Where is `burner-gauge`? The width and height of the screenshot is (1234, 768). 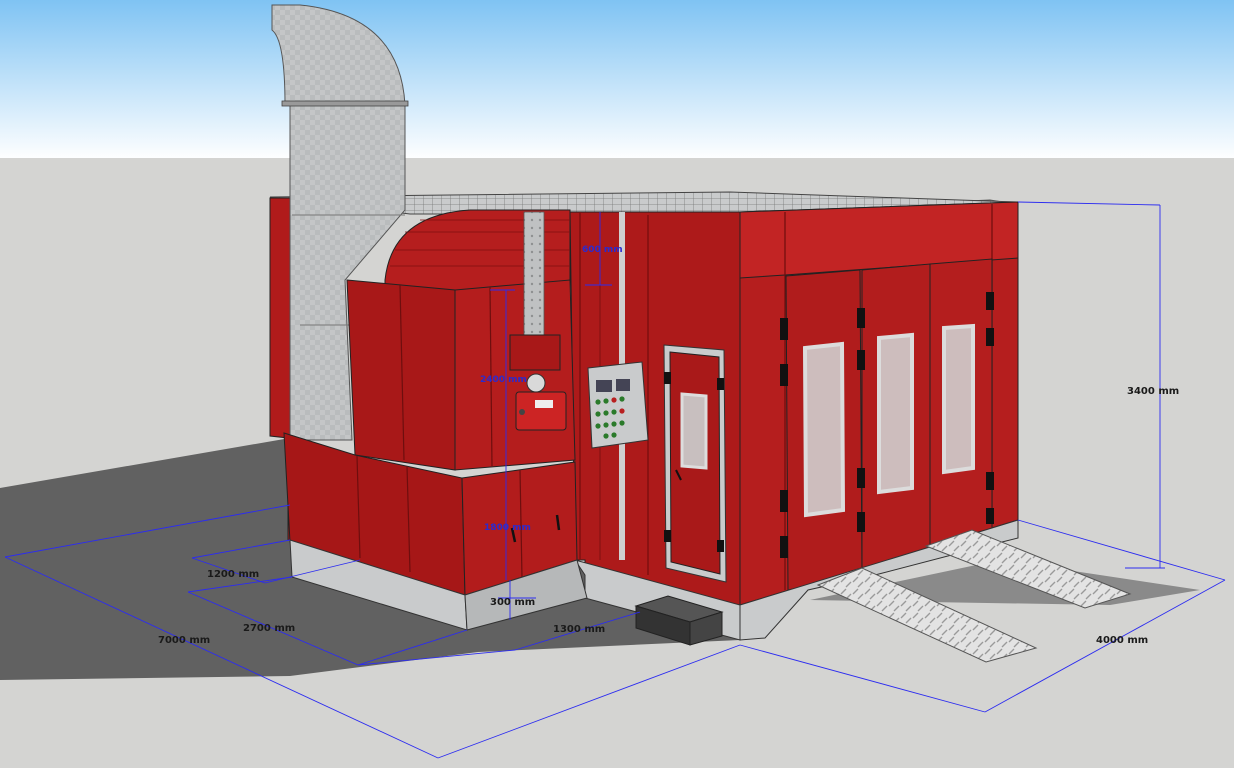
burner-gauge is located at coordinates (536, 383).